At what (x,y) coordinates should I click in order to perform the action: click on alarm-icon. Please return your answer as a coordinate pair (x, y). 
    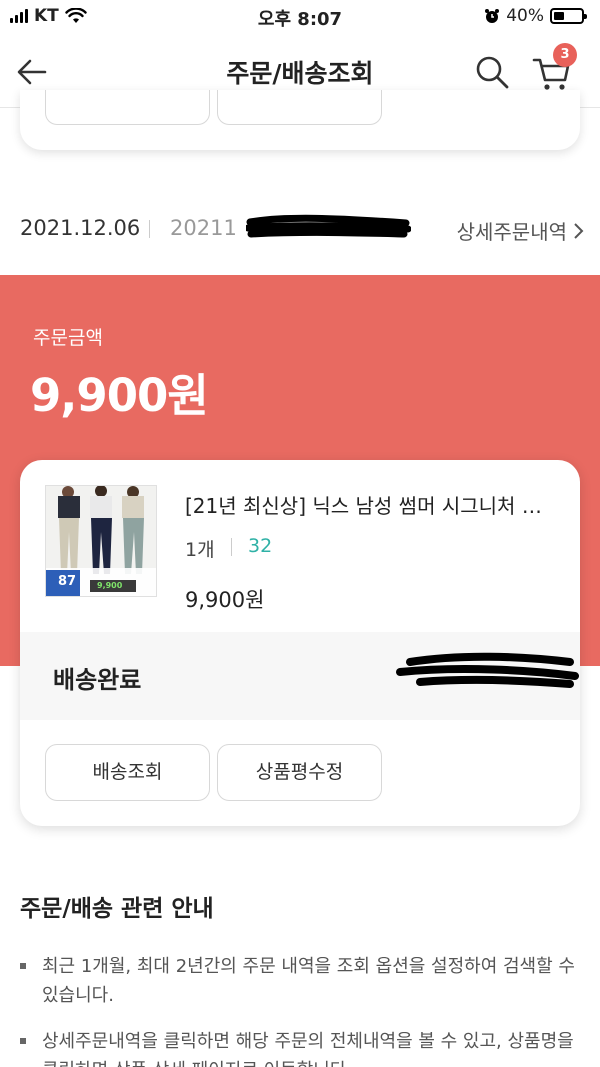
    Looking at the image, I should click on (492, 16).